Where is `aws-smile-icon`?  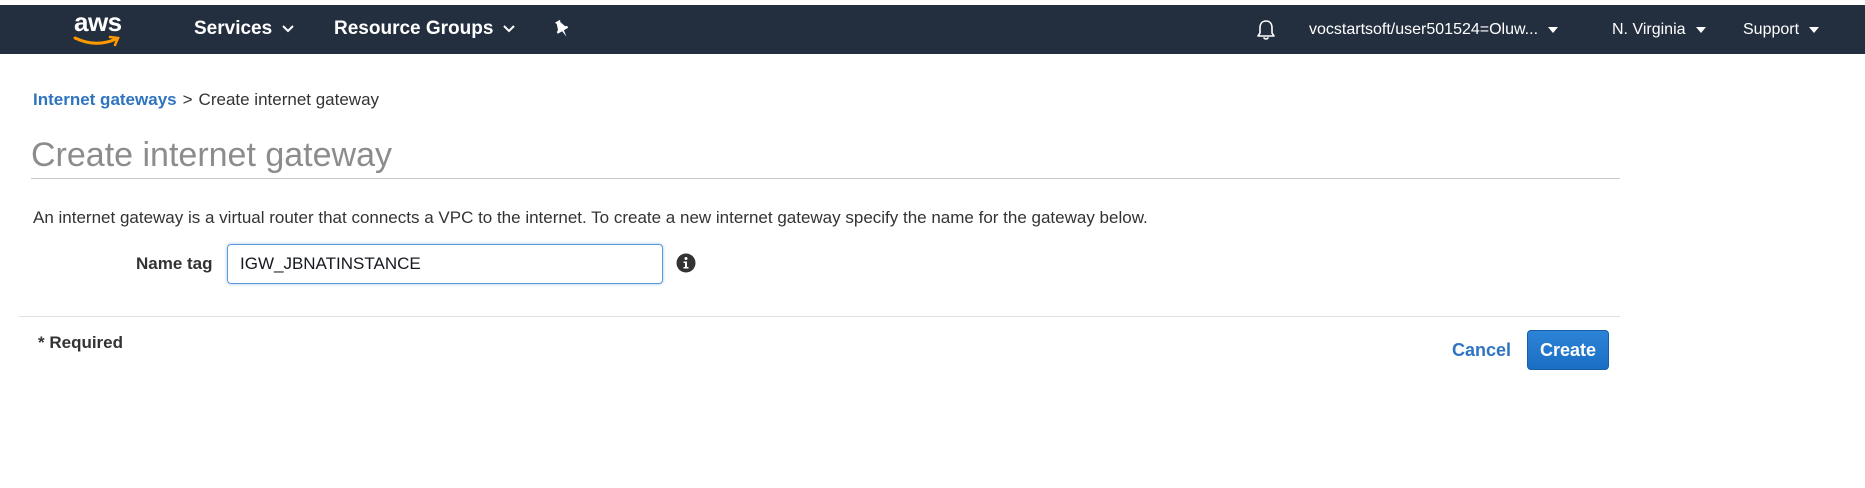
aws-smile-icon is located at coordinates (96, 41).